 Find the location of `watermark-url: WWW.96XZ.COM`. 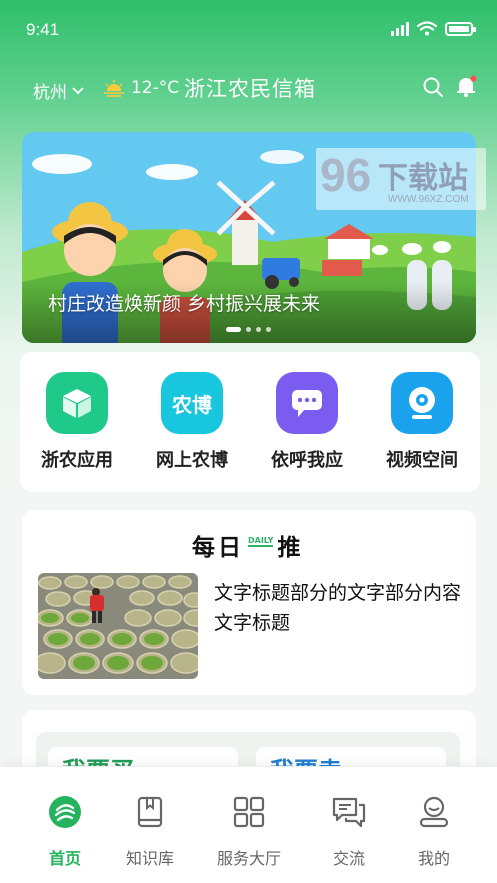

watermark-url: WWW.96XZ.COM is located at coordinates (428, 199).